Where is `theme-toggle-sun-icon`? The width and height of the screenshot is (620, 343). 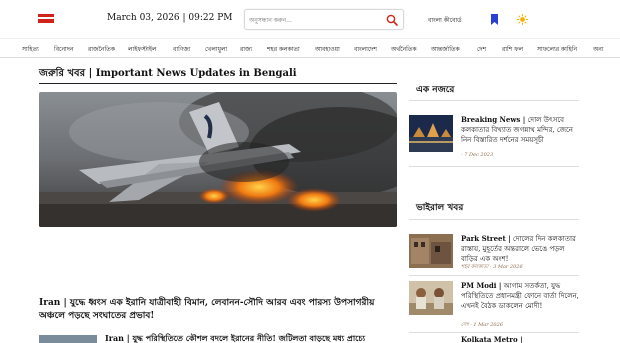
theme-toggle-sun-icon is located at coordinates (522, 19).